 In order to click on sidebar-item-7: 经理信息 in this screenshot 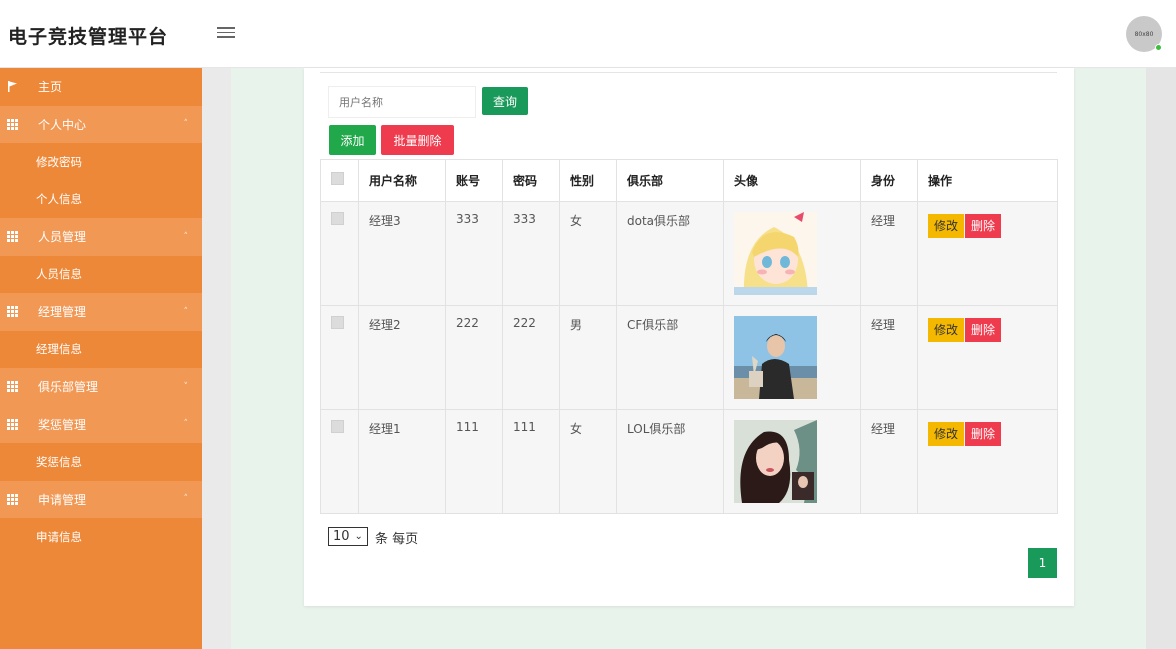, I will do `click(101, 349)`.